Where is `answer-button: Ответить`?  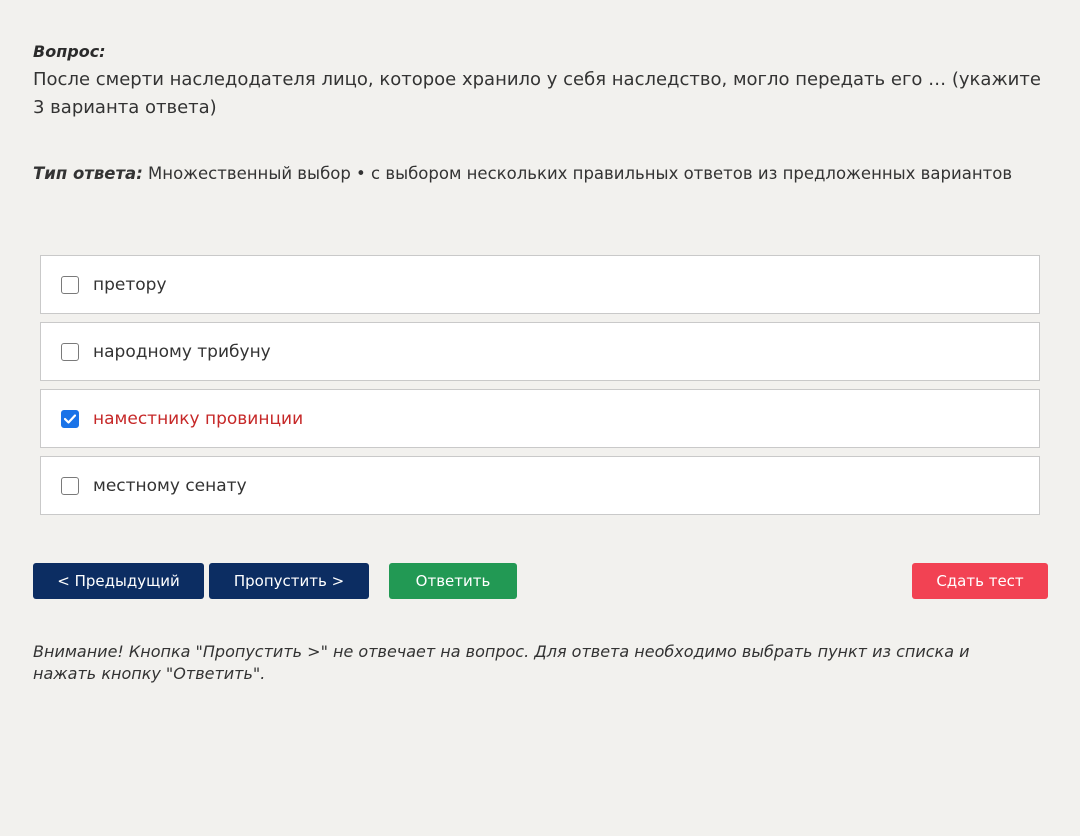 answer-button: Ответить is located at coordinates (453, 581).